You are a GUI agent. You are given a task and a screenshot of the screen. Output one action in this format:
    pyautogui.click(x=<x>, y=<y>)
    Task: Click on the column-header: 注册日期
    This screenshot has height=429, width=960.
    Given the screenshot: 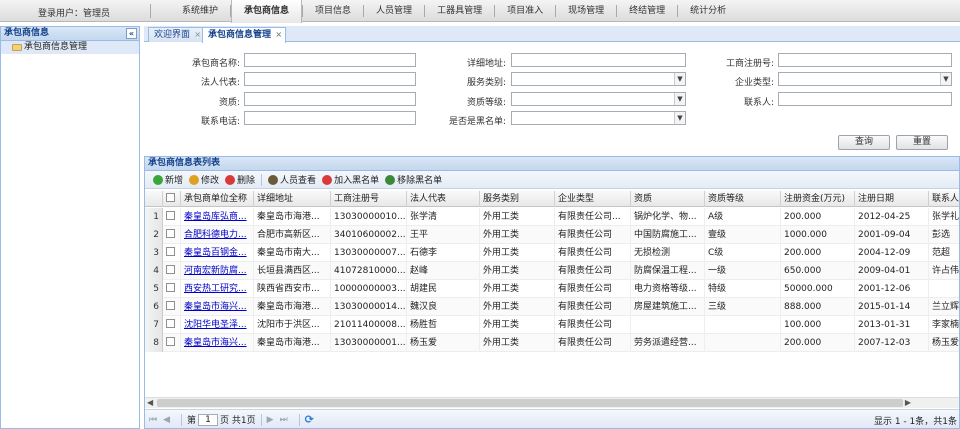 What is the action you would take?
    pyautogui.click(x=892, y=199)
    